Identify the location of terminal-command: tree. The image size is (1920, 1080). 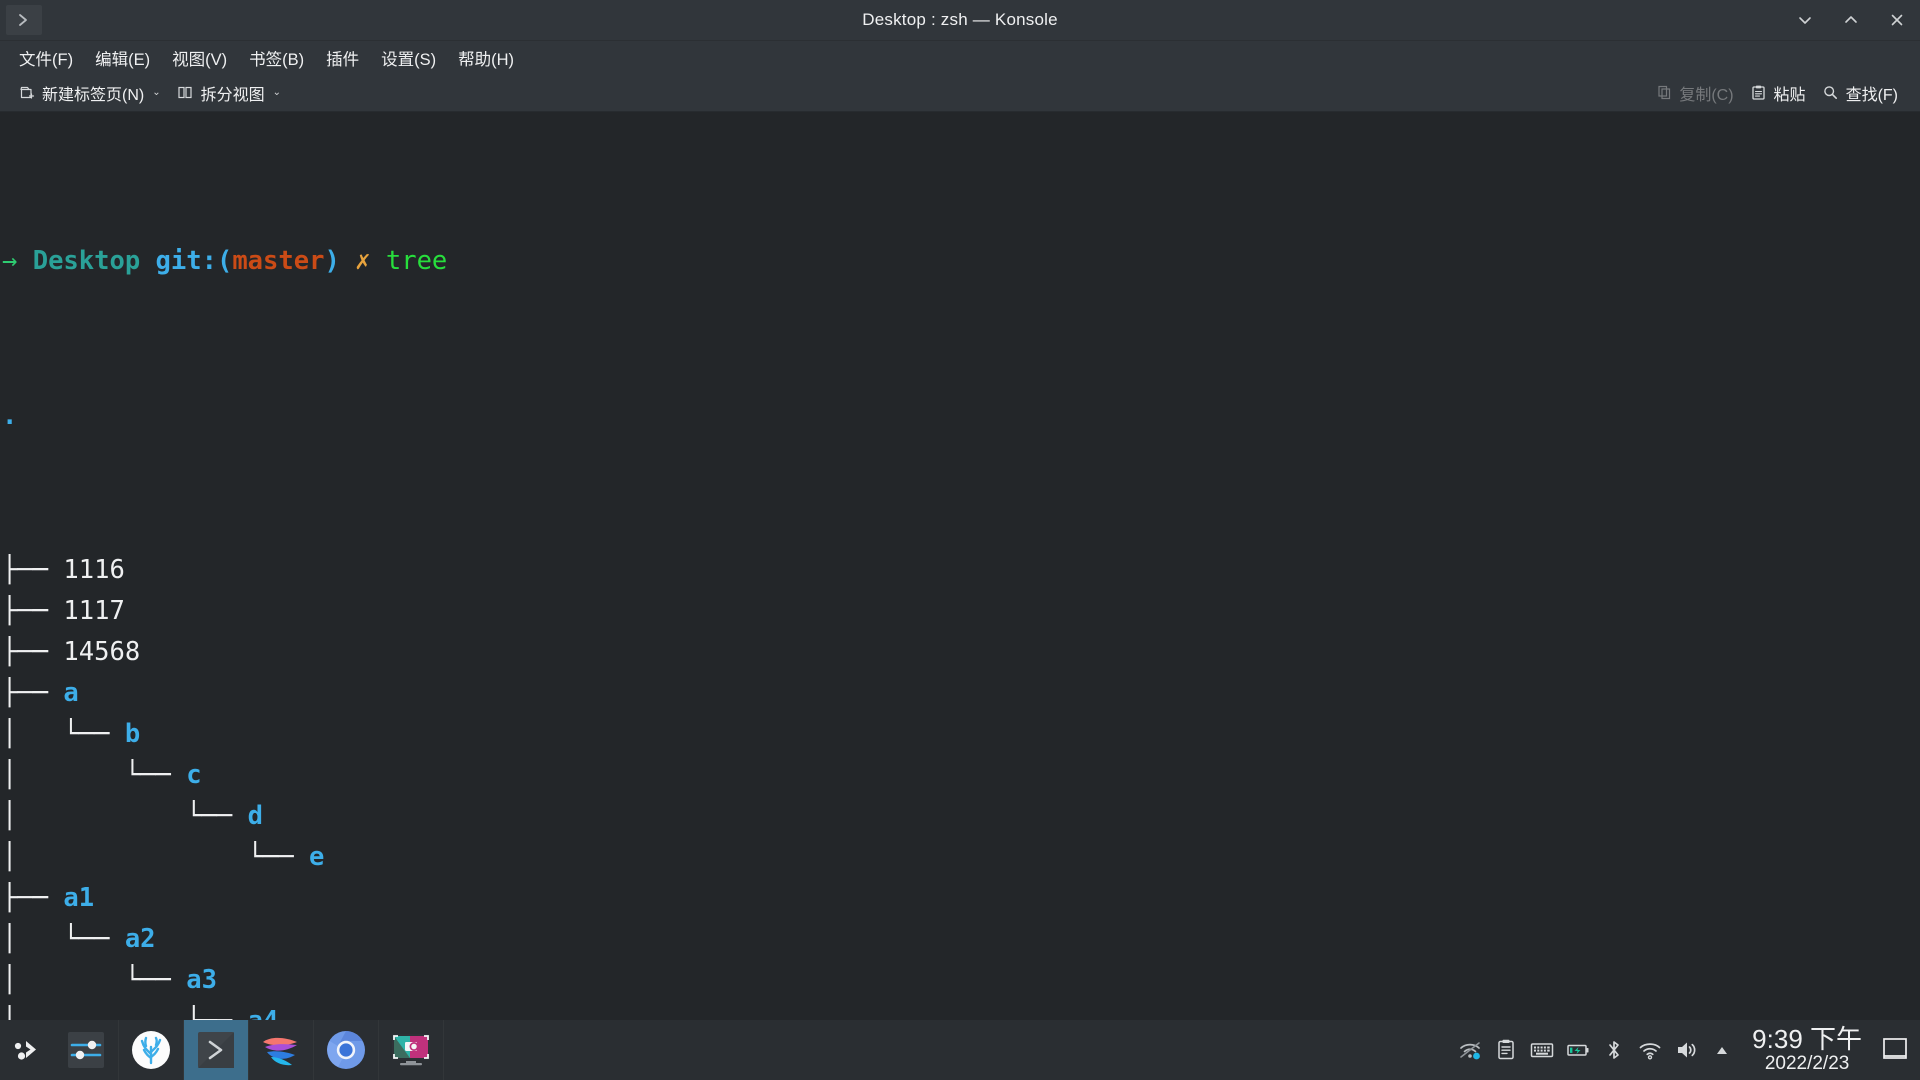
(416, 261).